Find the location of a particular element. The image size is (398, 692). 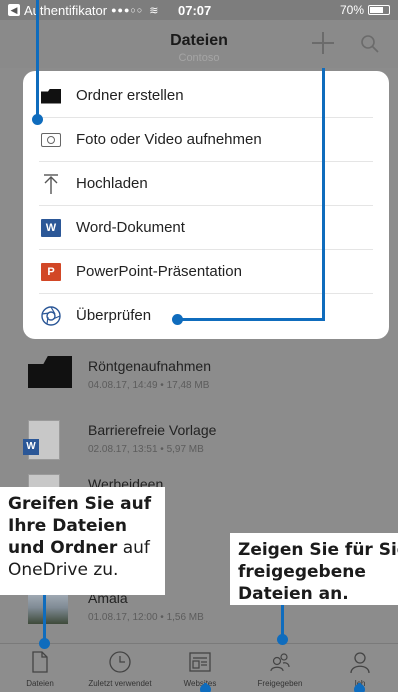

menu-item-upload: Hochladen is located at coordinates (206, 184).